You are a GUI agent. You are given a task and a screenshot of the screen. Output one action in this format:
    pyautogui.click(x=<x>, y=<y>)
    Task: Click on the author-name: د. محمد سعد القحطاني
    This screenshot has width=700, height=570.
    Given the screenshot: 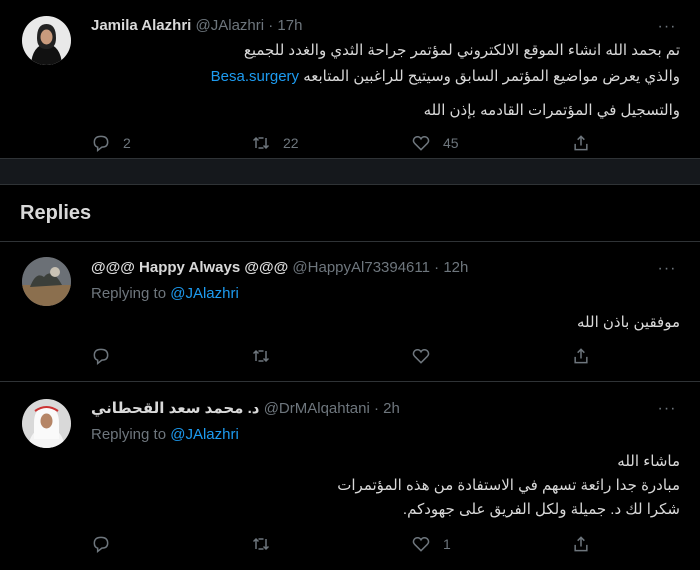 What is the action you would take?
    pyautogui.click(x=175, y=408)
    